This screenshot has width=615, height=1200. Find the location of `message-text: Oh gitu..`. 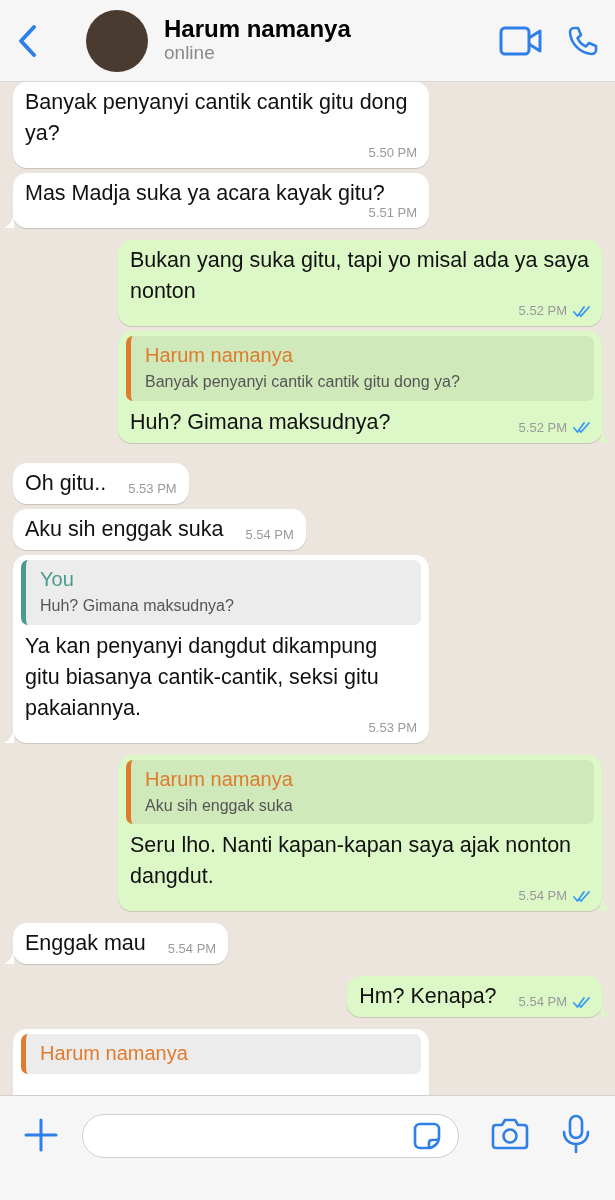

message-text: Oh gitu.. is located at coordinates (66, 483).